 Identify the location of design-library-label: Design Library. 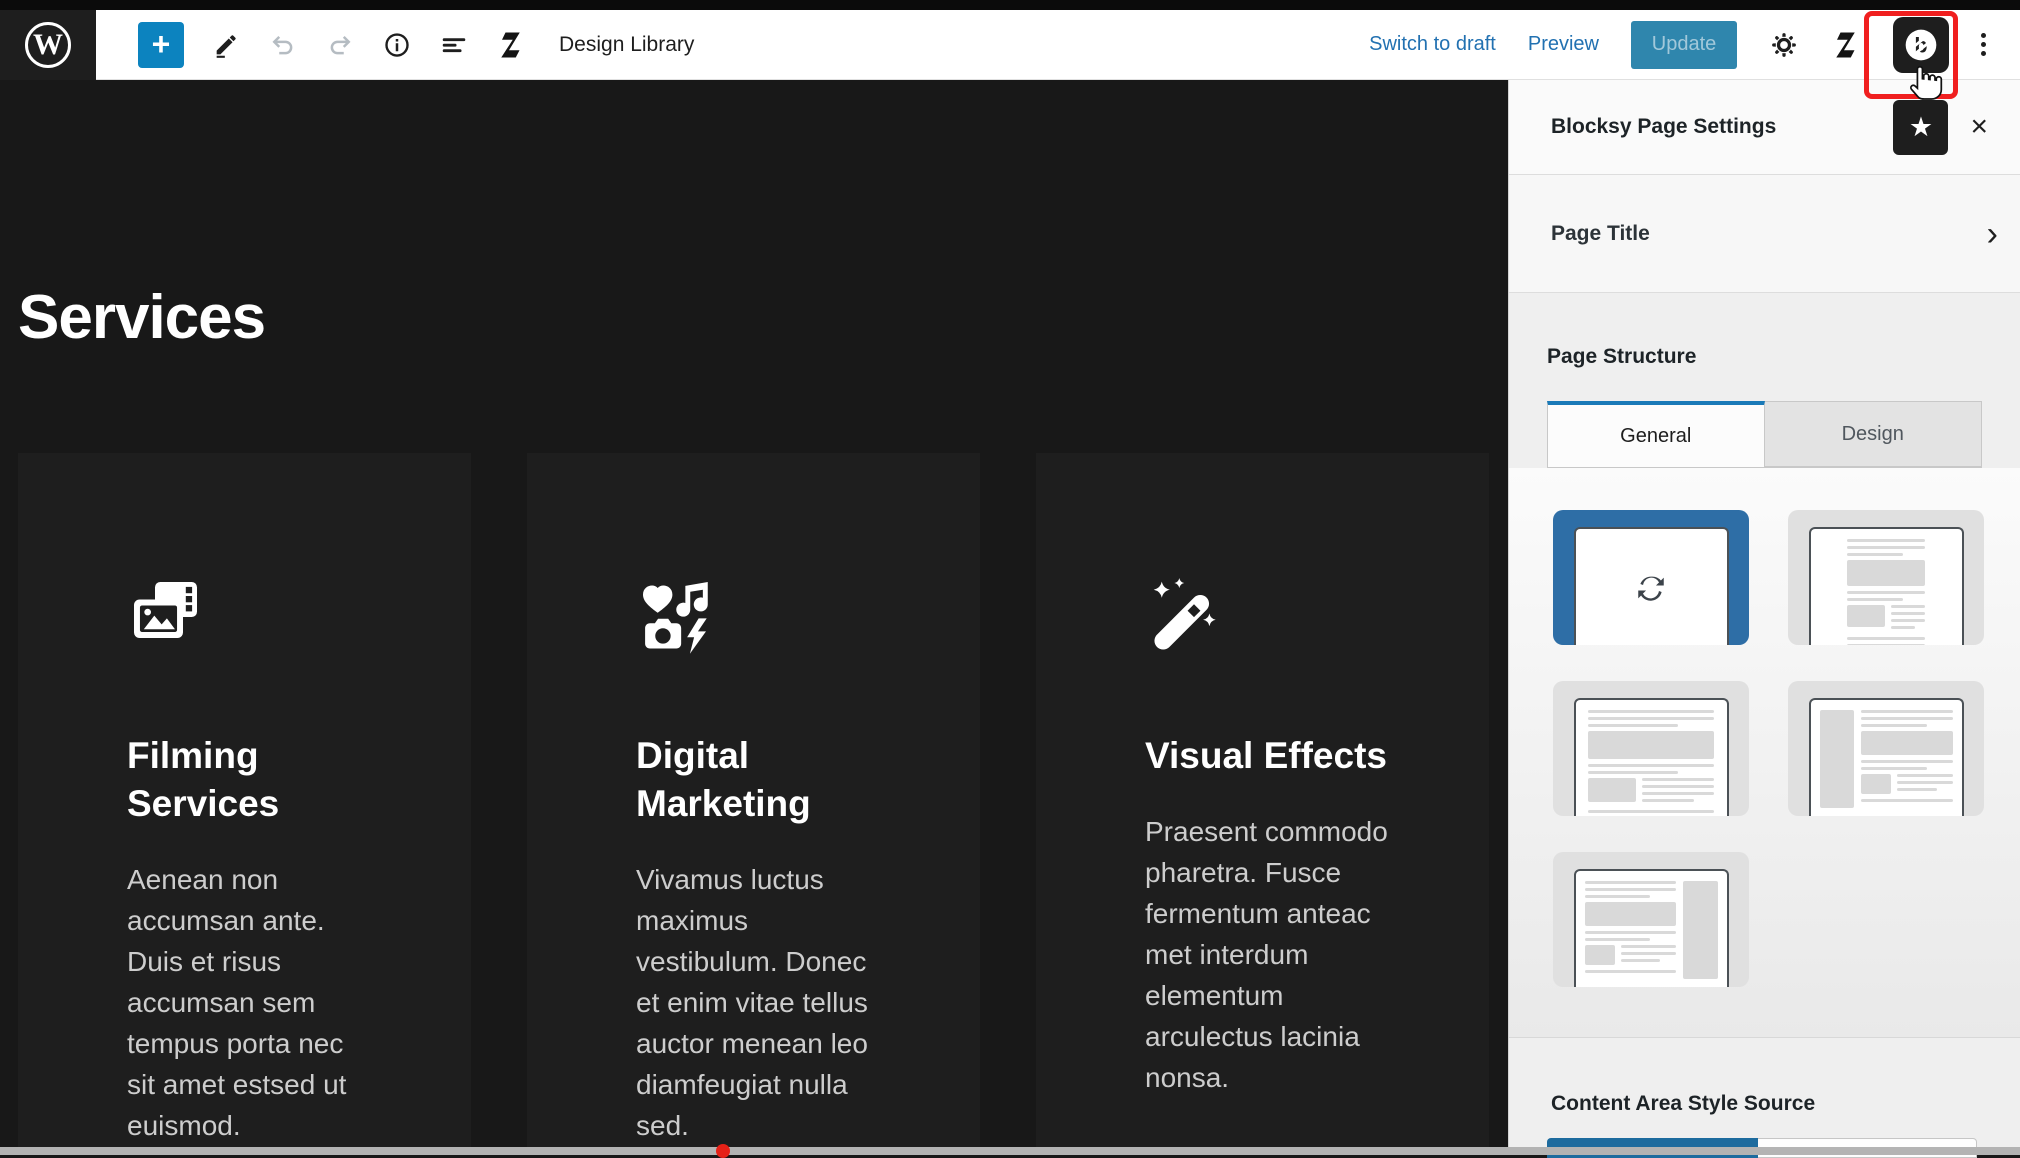
(626, 45).